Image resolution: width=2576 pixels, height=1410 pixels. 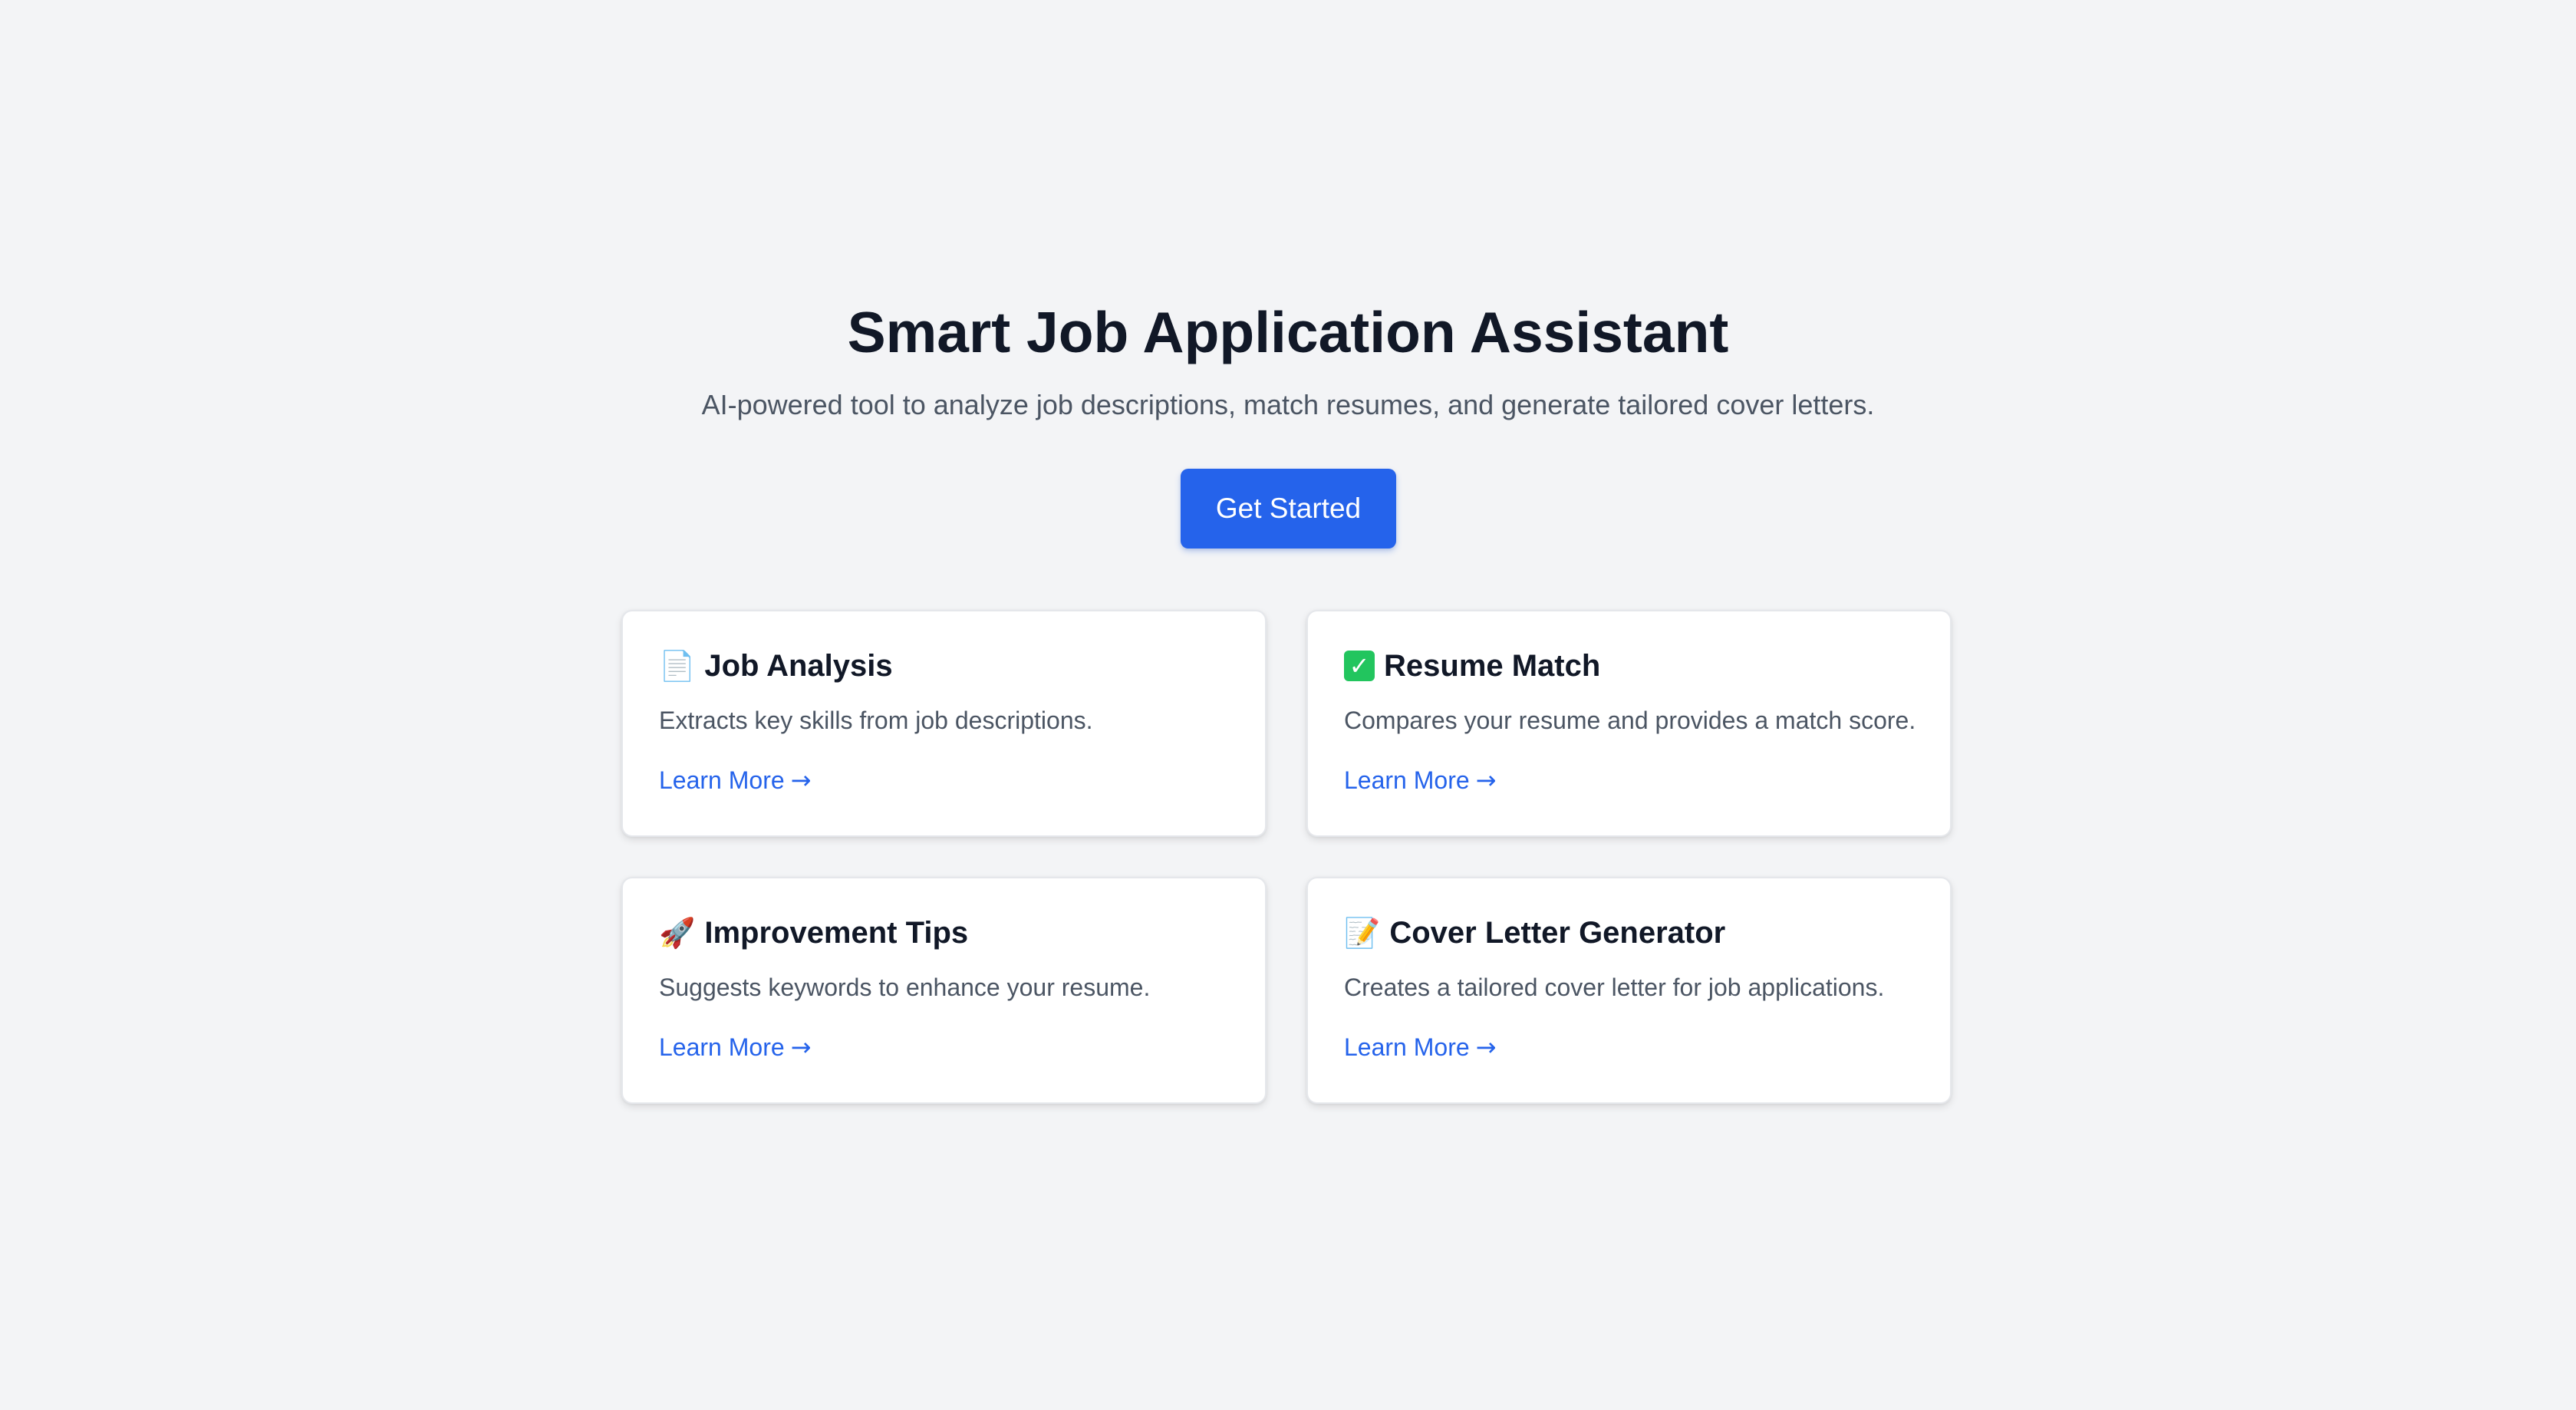 I want to click on card-title-text: Cover Letter Generator, so click(x=1557, y=933).